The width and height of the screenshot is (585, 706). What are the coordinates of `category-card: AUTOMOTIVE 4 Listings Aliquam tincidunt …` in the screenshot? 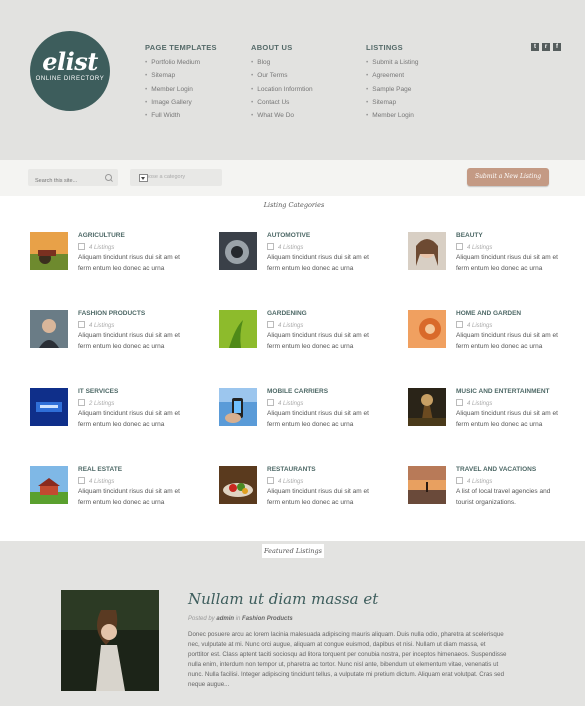 It's located at (294, 259).